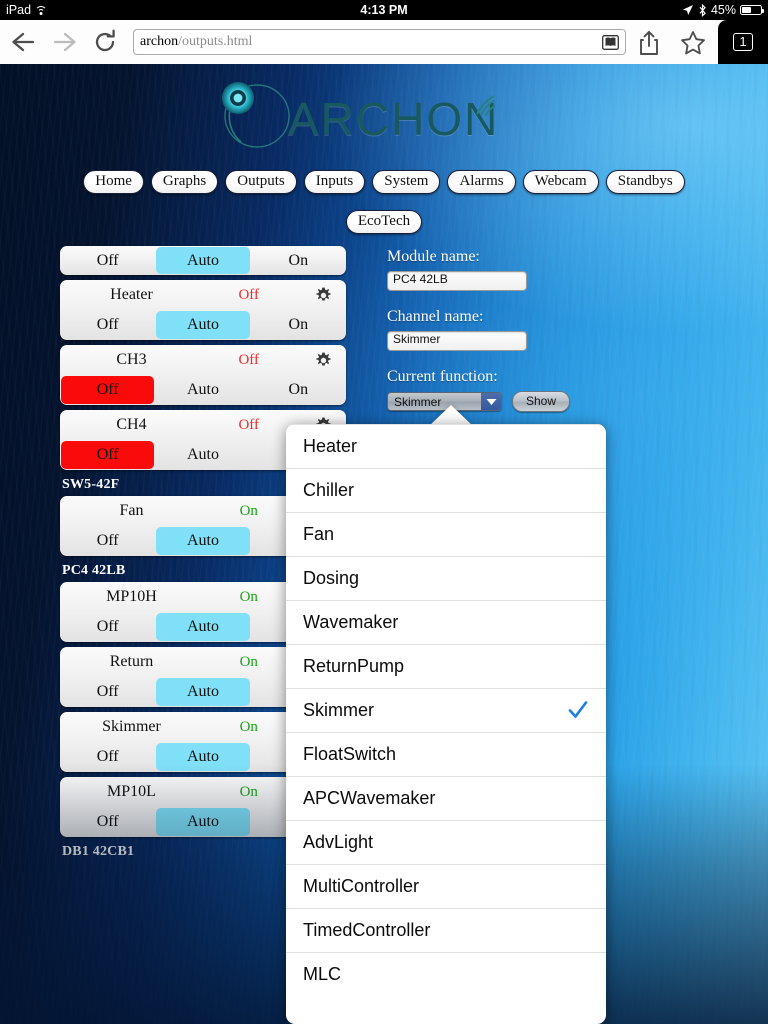 The width and height of the screenshot is (768, 1024). Describe the element at coordinates (541, 401) in the screenshot. I see `show-button: Show` at that location.